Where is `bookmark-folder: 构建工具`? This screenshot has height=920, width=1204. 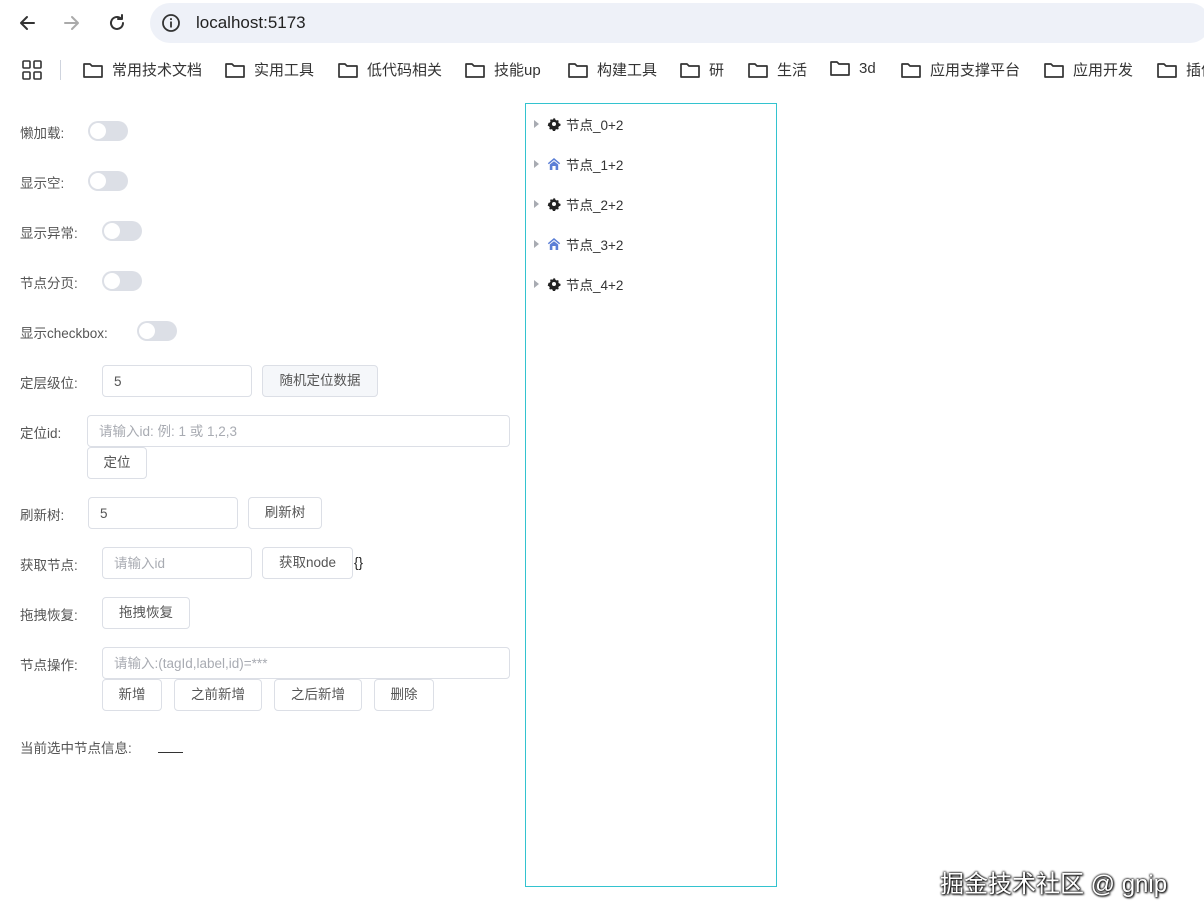
bookmark-folder: 构建工具 is located at coordinates (612, 69).